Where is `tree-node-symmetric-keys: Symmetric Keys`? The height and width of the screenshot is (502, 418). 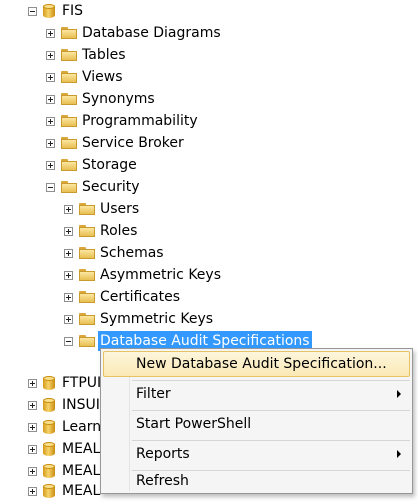 tree-node-symmetric-keys: Symmetric Keys is located at coordinates (138, 319).